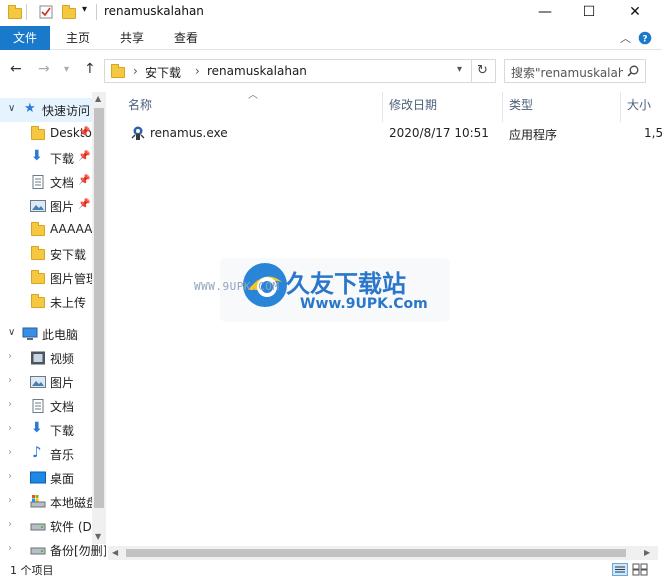 This screenshot has height=577, width=662. I want to click on nav-item-label: 视频, so click(62, 359).